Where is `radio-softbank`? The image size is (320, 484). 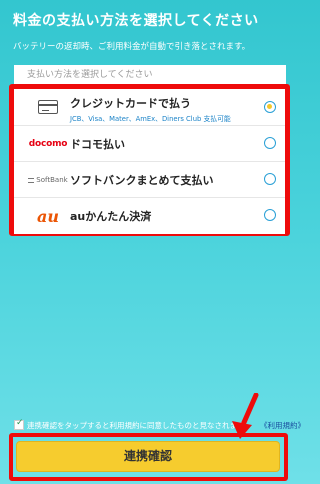 radio-softbank is located at coordinates (270, 179).